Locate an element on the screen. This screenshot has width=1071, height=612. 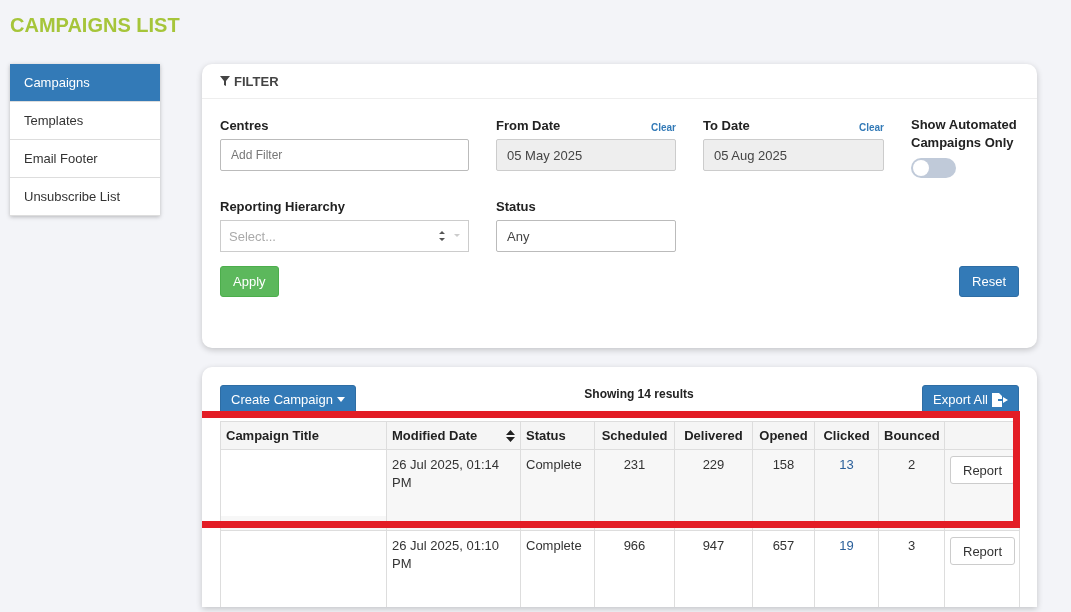
column-header: Status is located at coordinates (557, 435).